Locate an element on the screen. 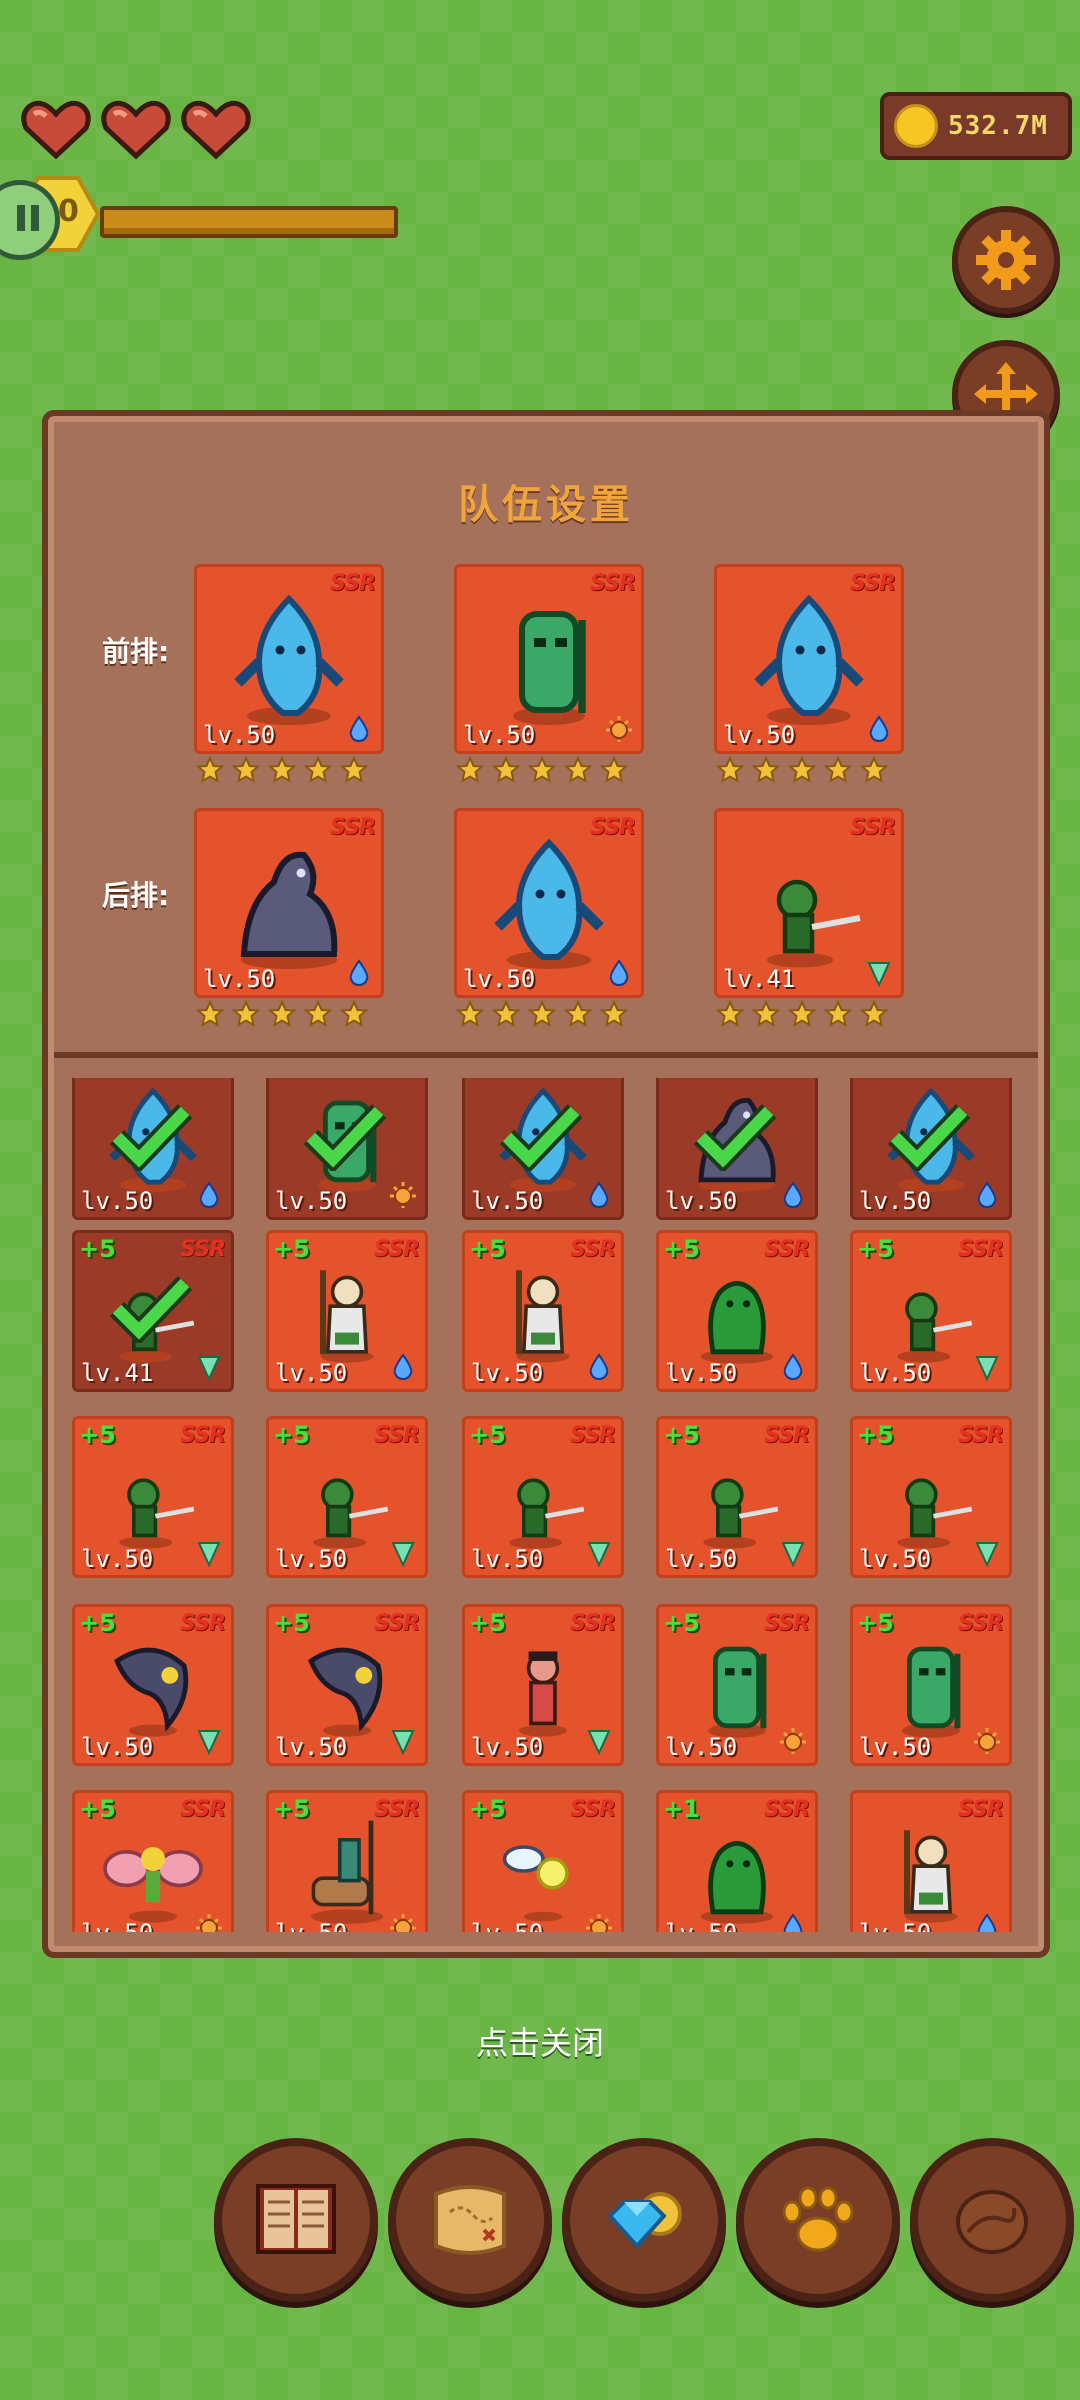  settings-button is located at coordinates (1006, 260).